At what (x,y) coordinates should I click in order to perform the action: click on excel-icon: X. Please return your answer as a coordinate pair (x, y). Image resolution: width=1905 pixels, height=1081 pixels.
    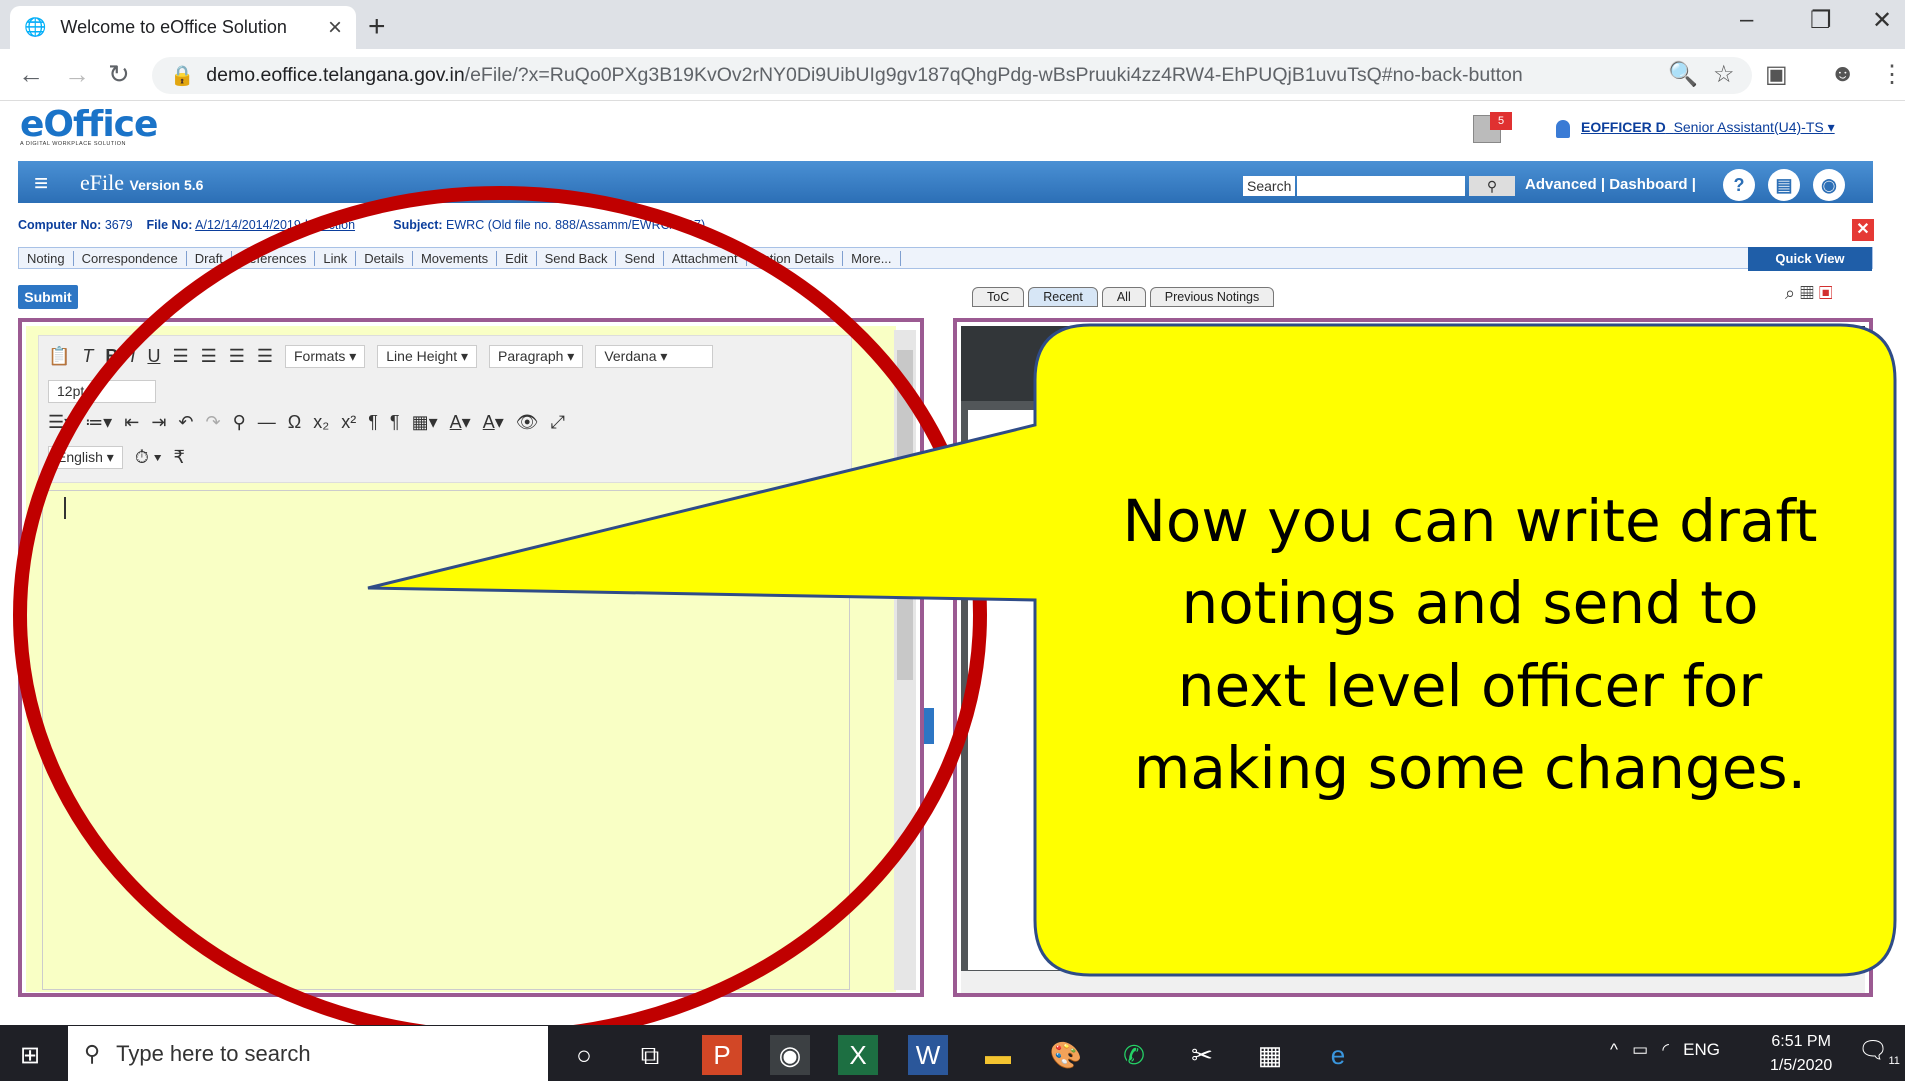
    Looking at the image, I should click on (858, 1055).